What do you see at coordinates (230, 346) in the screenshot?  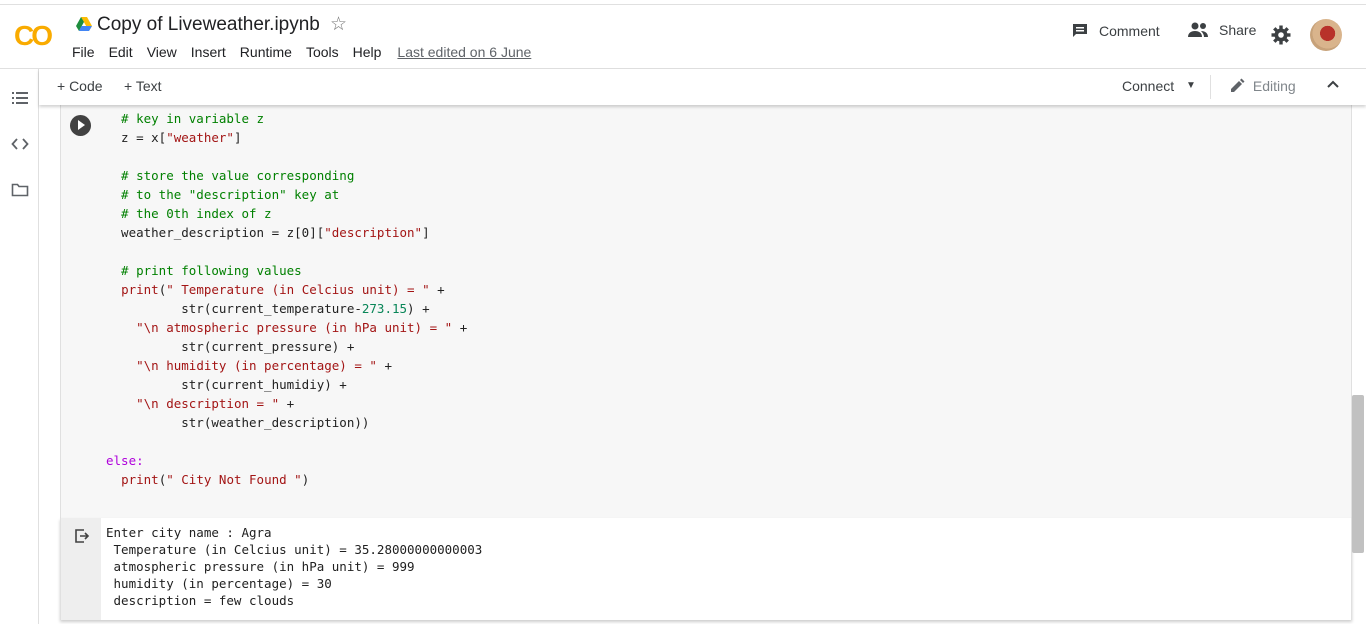 I see `code-line: str(current_pressure) +` at bounding box center [230, 346].